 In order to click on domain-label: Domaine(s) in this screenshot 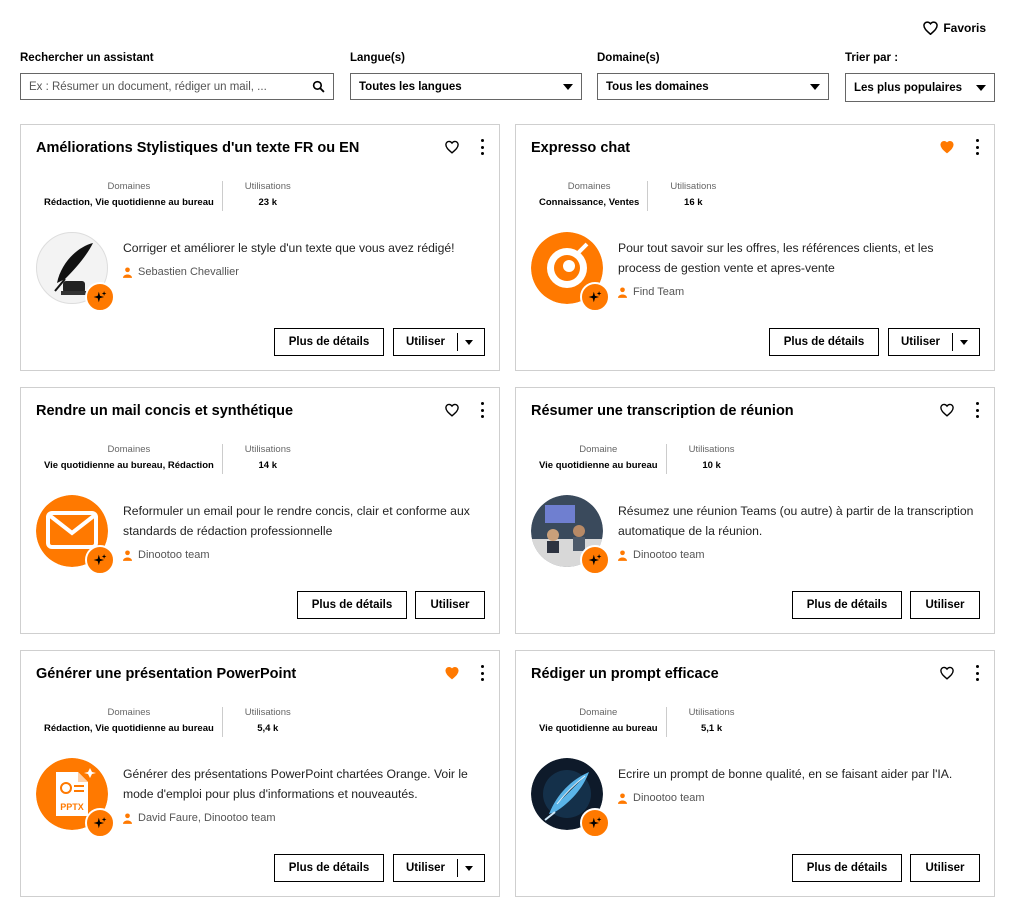, I will do `click(628, 58)`.